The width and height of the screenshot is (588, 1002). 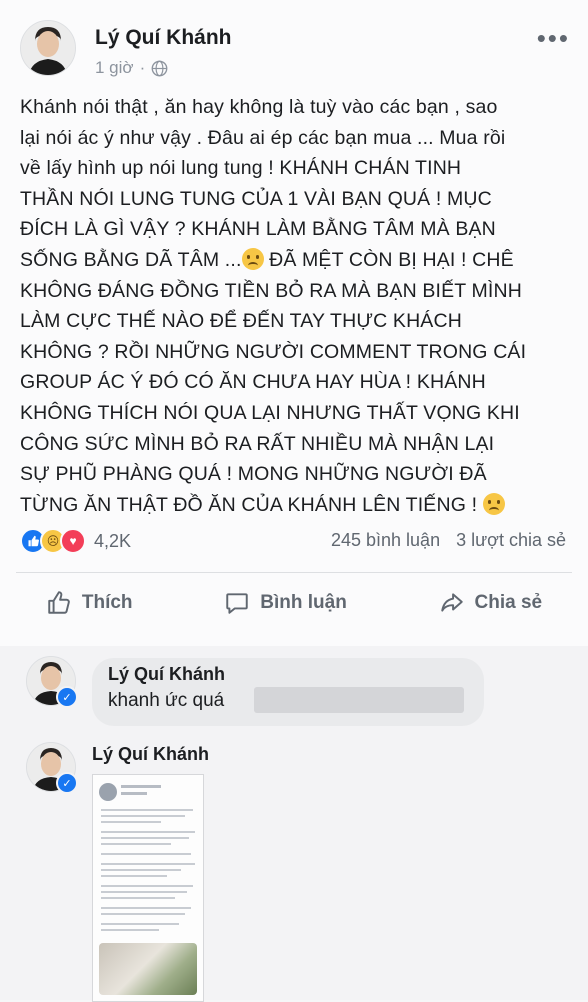 What do you see at coordinates (508, 602) in the screenshot?
I see `share-label: Chia sẻ` at bounding box center [508, 602].